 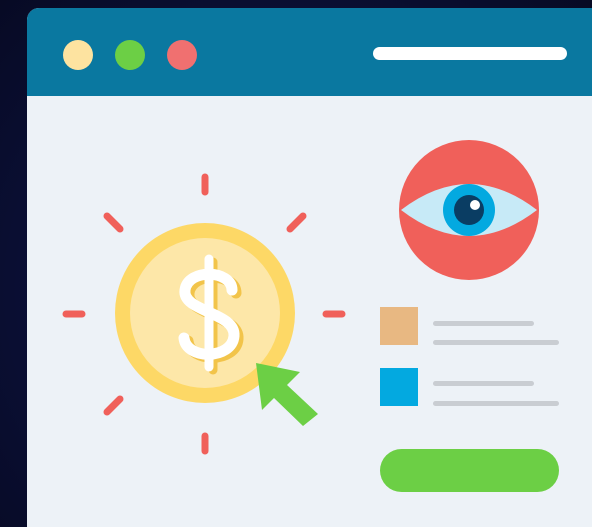 I want to click on legend-swatch-blue, so click(x=399, y=387).